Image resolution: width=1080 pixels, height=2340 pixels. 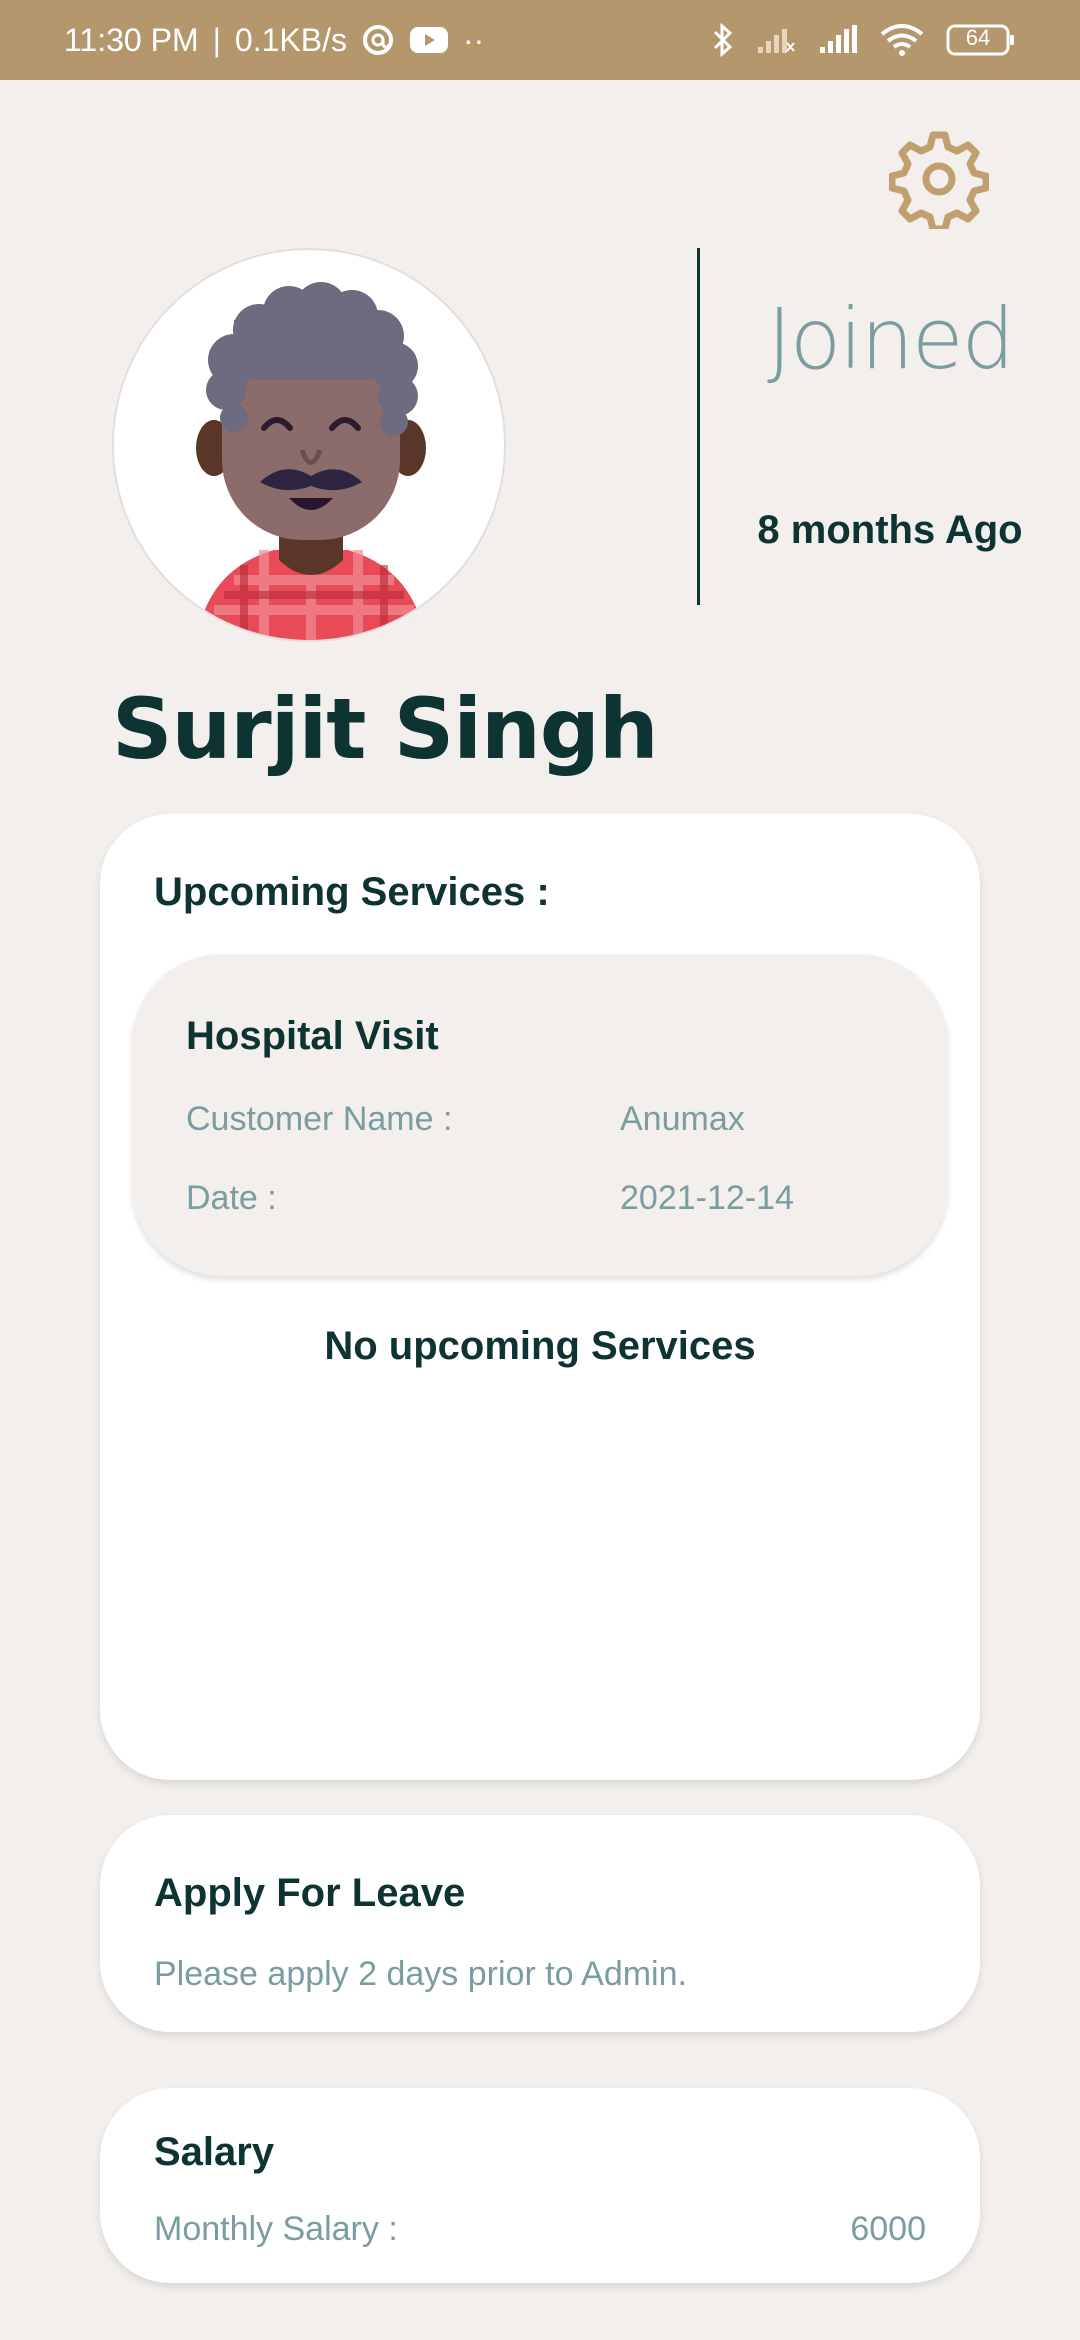 I want to click on service-title: Hospital Visit, so click(x=312, y=1036).